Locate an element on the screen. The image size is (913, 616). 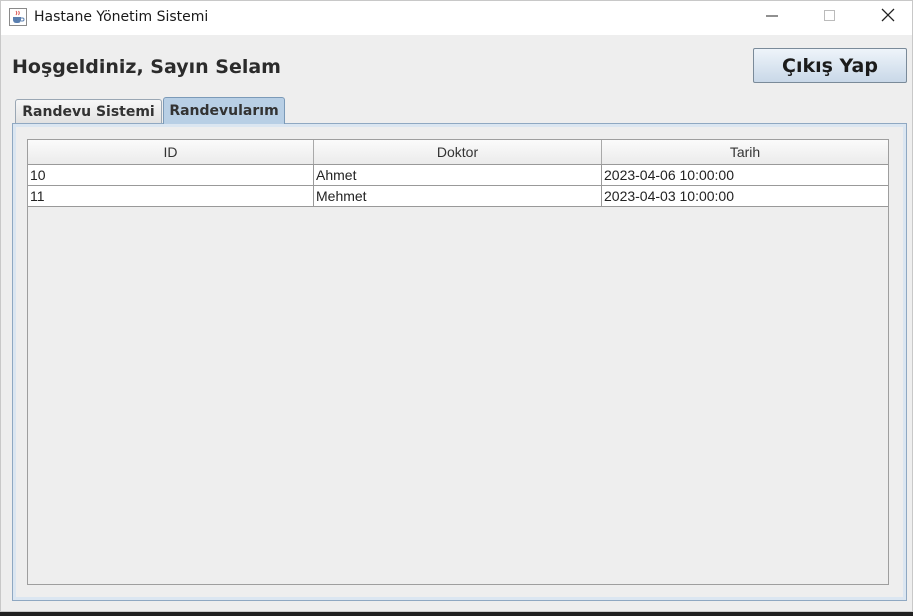
table-header: ID Doktor Tarih is located at coordinates (458, 152).